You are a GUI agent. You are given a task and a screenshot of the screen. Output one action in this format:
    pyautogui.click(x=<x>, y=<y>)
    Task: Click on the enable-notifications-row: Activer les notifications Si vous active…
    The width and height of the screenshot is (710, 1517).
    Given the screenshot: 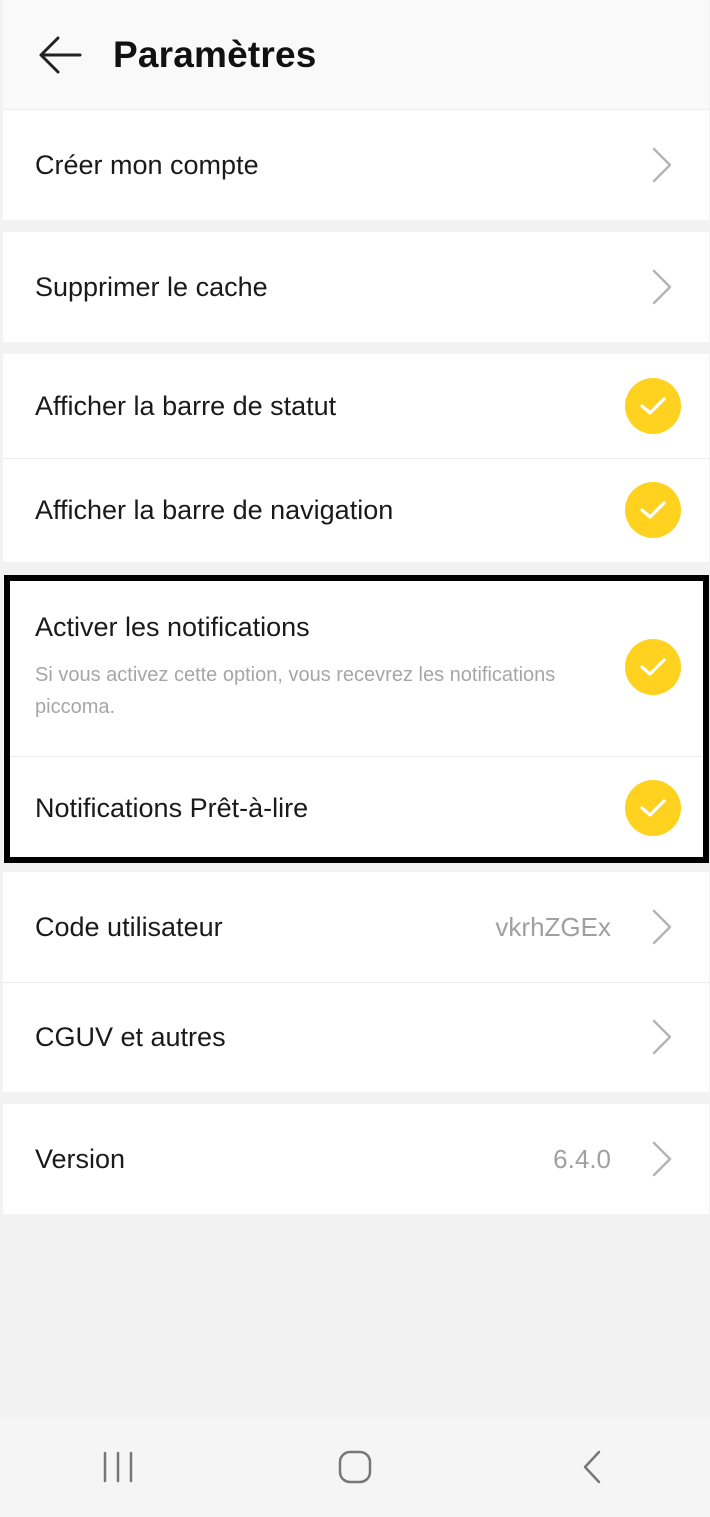 What is the action you would take?
    pyautogui.click(x=356, y=667)
    